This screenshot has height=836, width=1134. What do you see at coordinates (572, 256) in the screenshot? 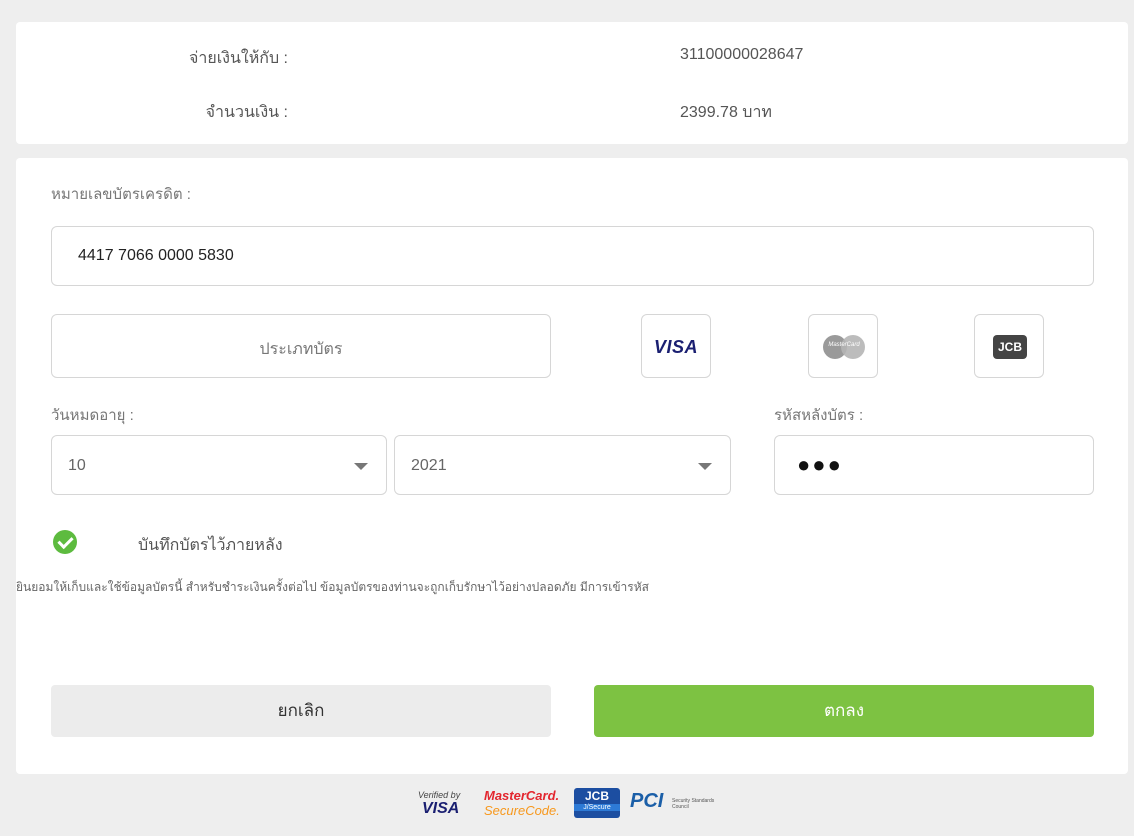
I see `card-number-input: 4417 7066 0000 5830` at bounding box center [572, 256].